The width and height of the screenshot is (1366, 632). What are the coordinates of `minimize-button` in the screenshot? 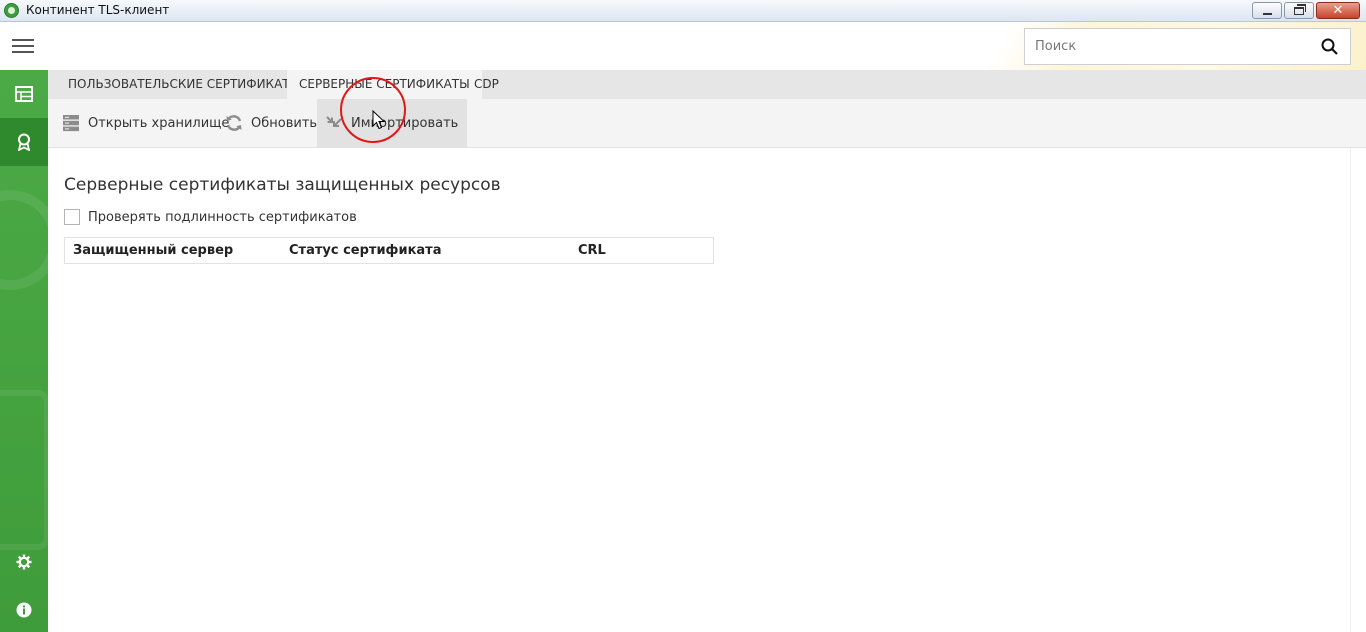 It's located at (1267, 10).